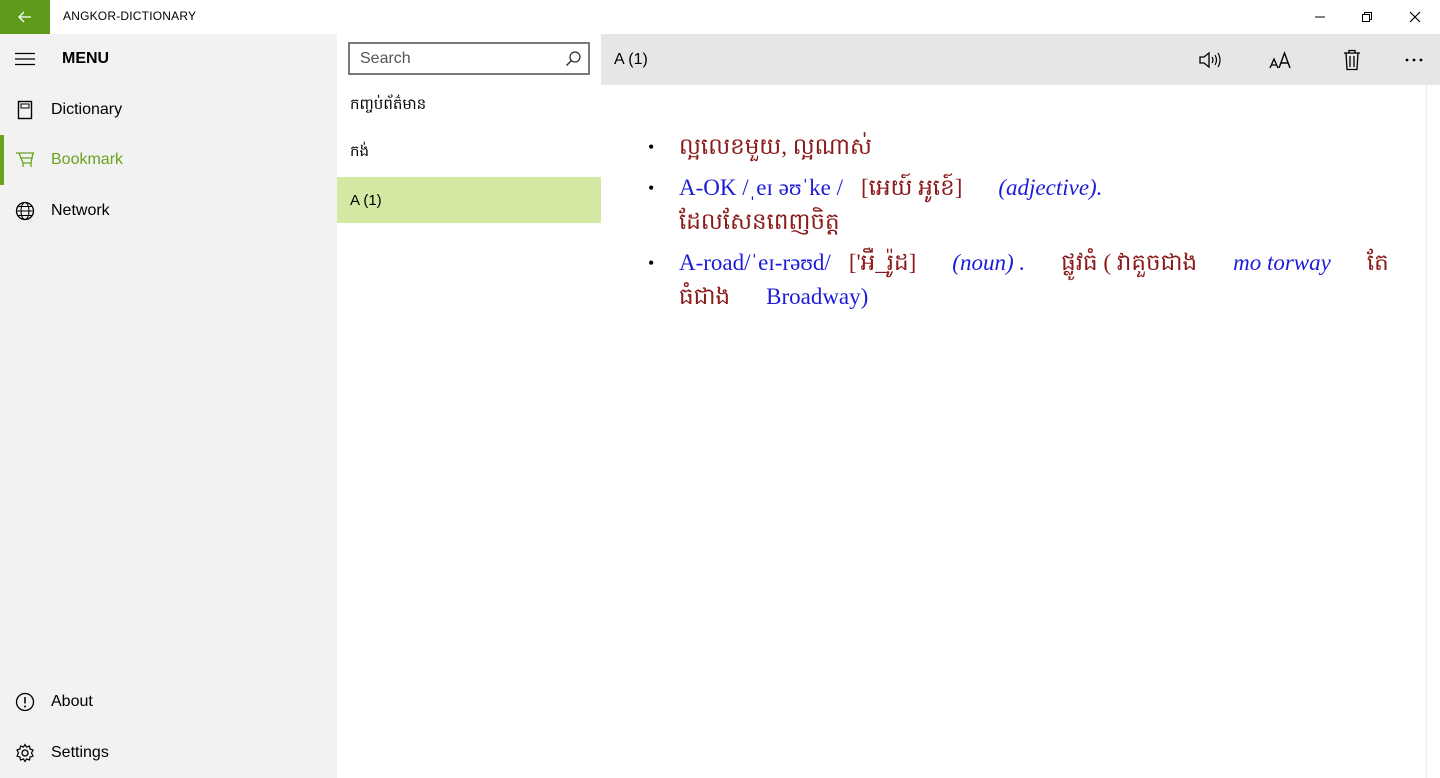 This screenshot has width=1440, height=778. I want to click on part-of-speech: (adjective)., so click(1050, 187).